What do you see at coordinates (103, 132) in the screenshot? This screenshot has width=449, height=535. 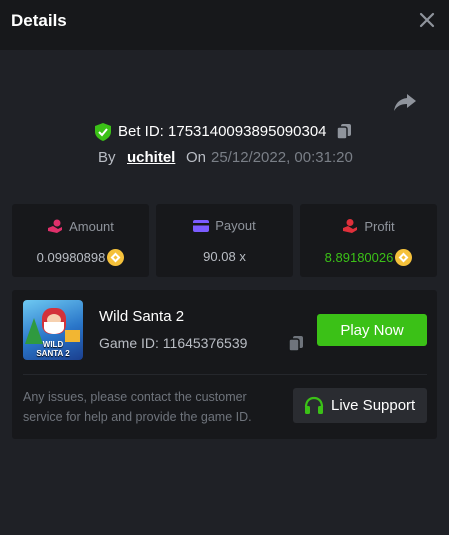 I see `shield-check-icon` at bounding box center [103, 132].